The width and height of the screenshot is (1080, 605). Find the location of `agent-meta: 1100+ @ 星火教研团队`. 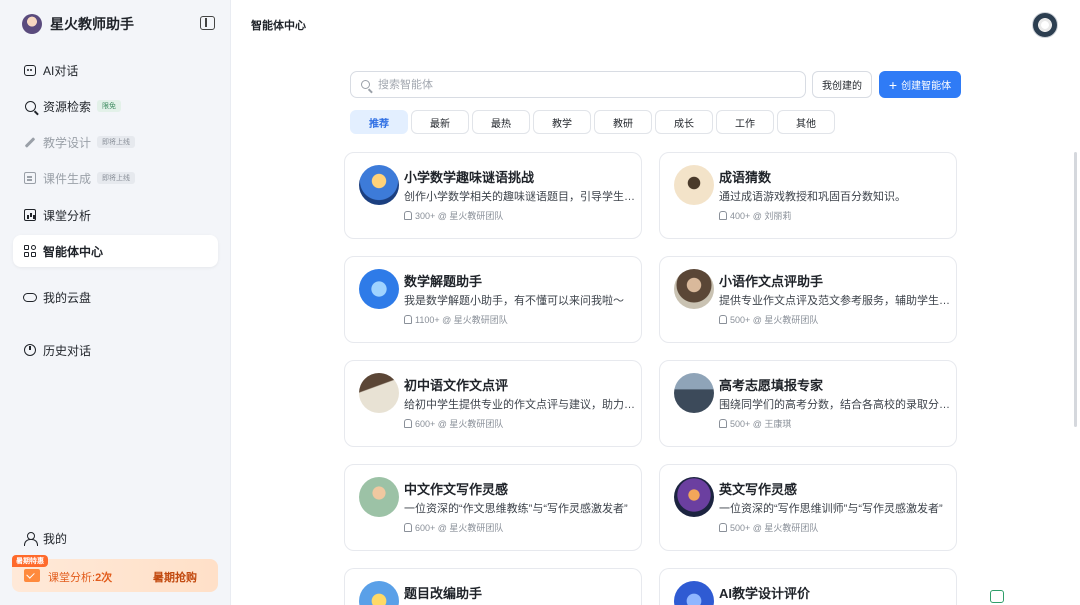

agent-meta: 1100+ @ 星火教研团队 is located at coordinates (456, 319).